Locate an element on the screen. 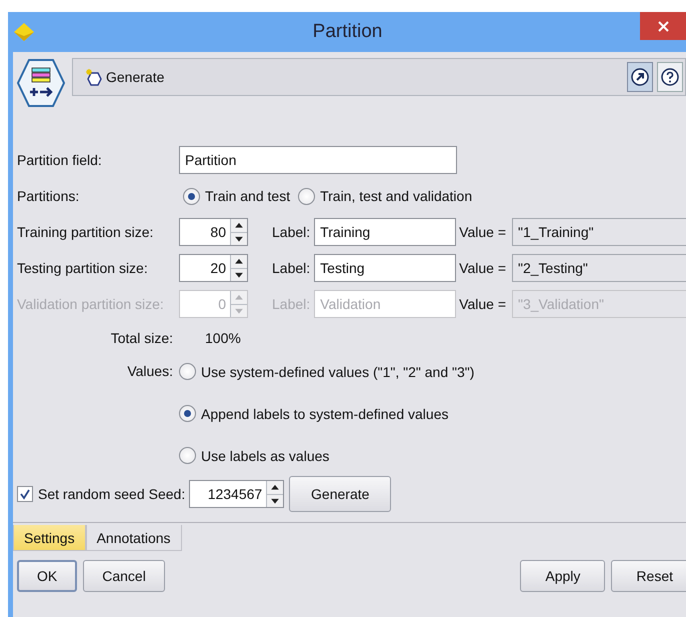 This screenshot has height=617, width=686. generate-menu: Generate is located at coordinates (124, 77).